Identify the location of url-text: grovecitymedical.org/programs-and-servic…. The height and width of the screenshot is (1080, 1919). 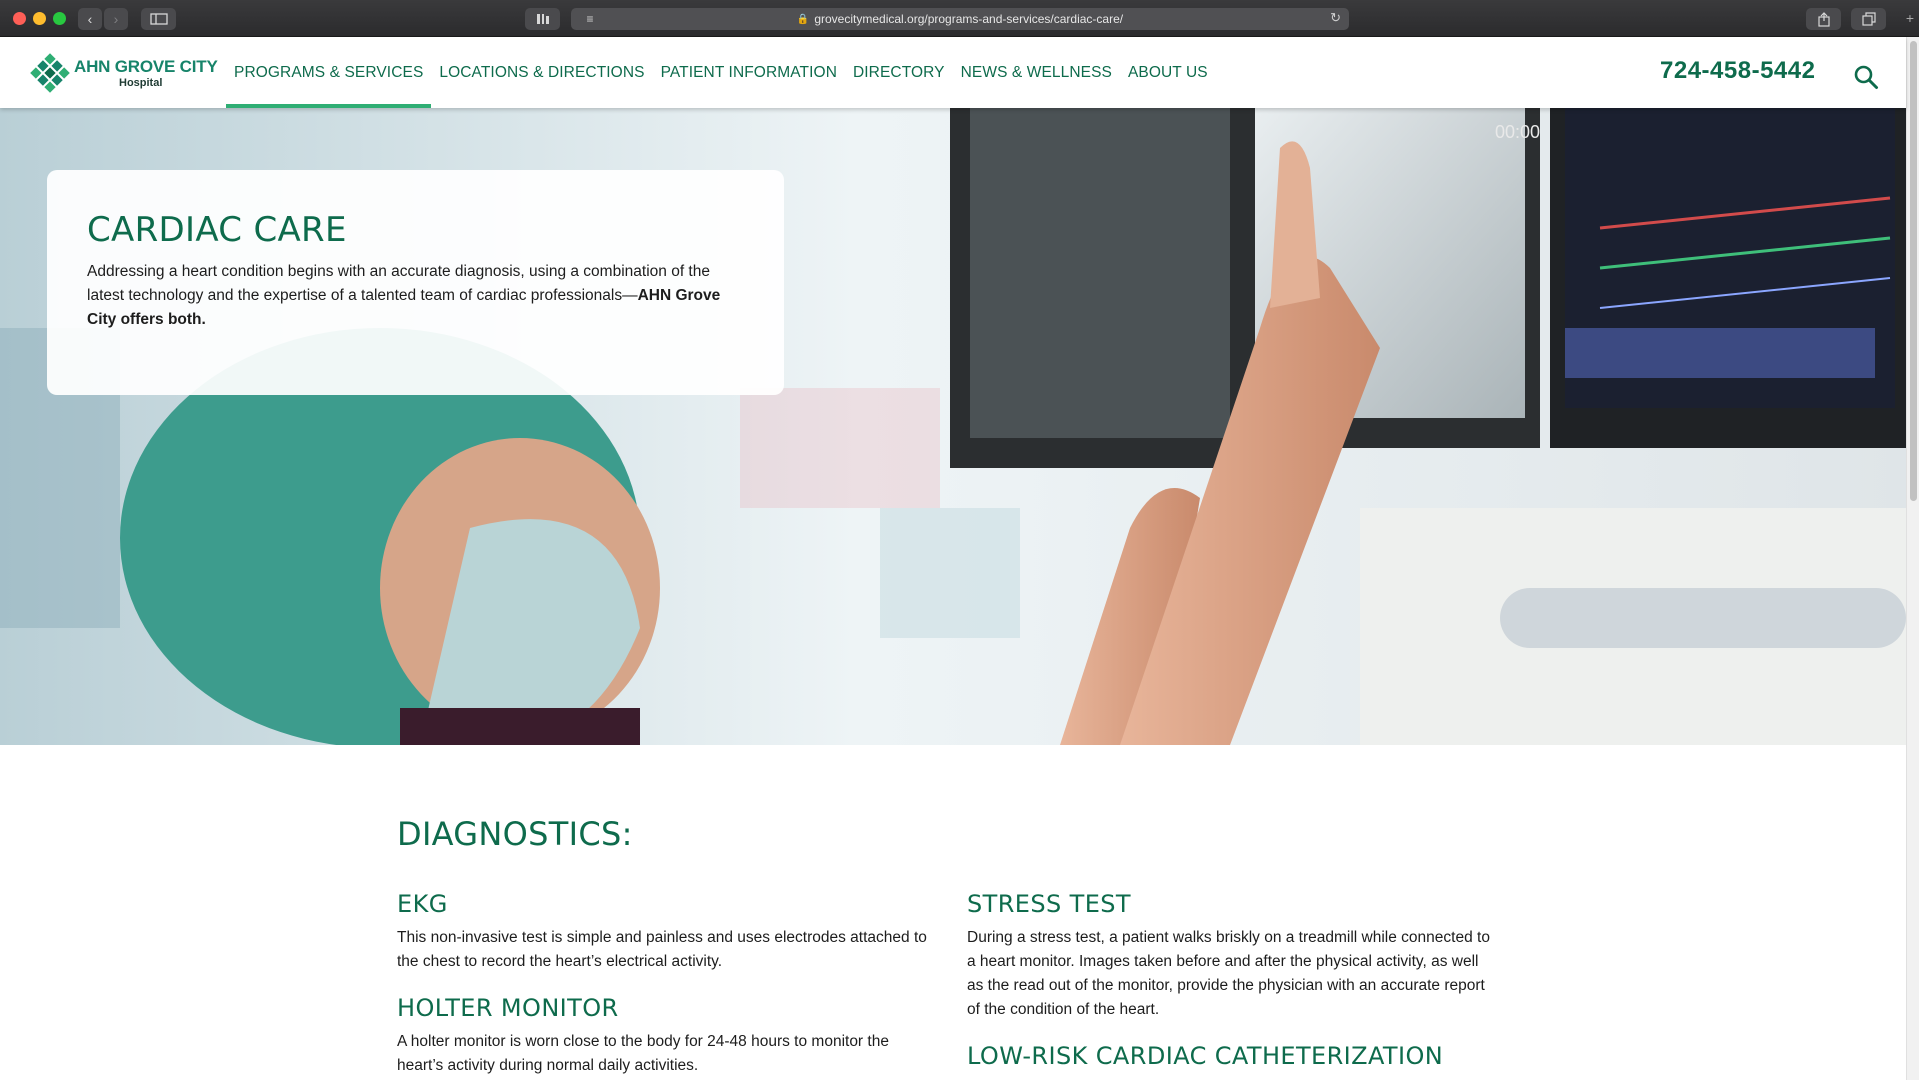
(969, 19).